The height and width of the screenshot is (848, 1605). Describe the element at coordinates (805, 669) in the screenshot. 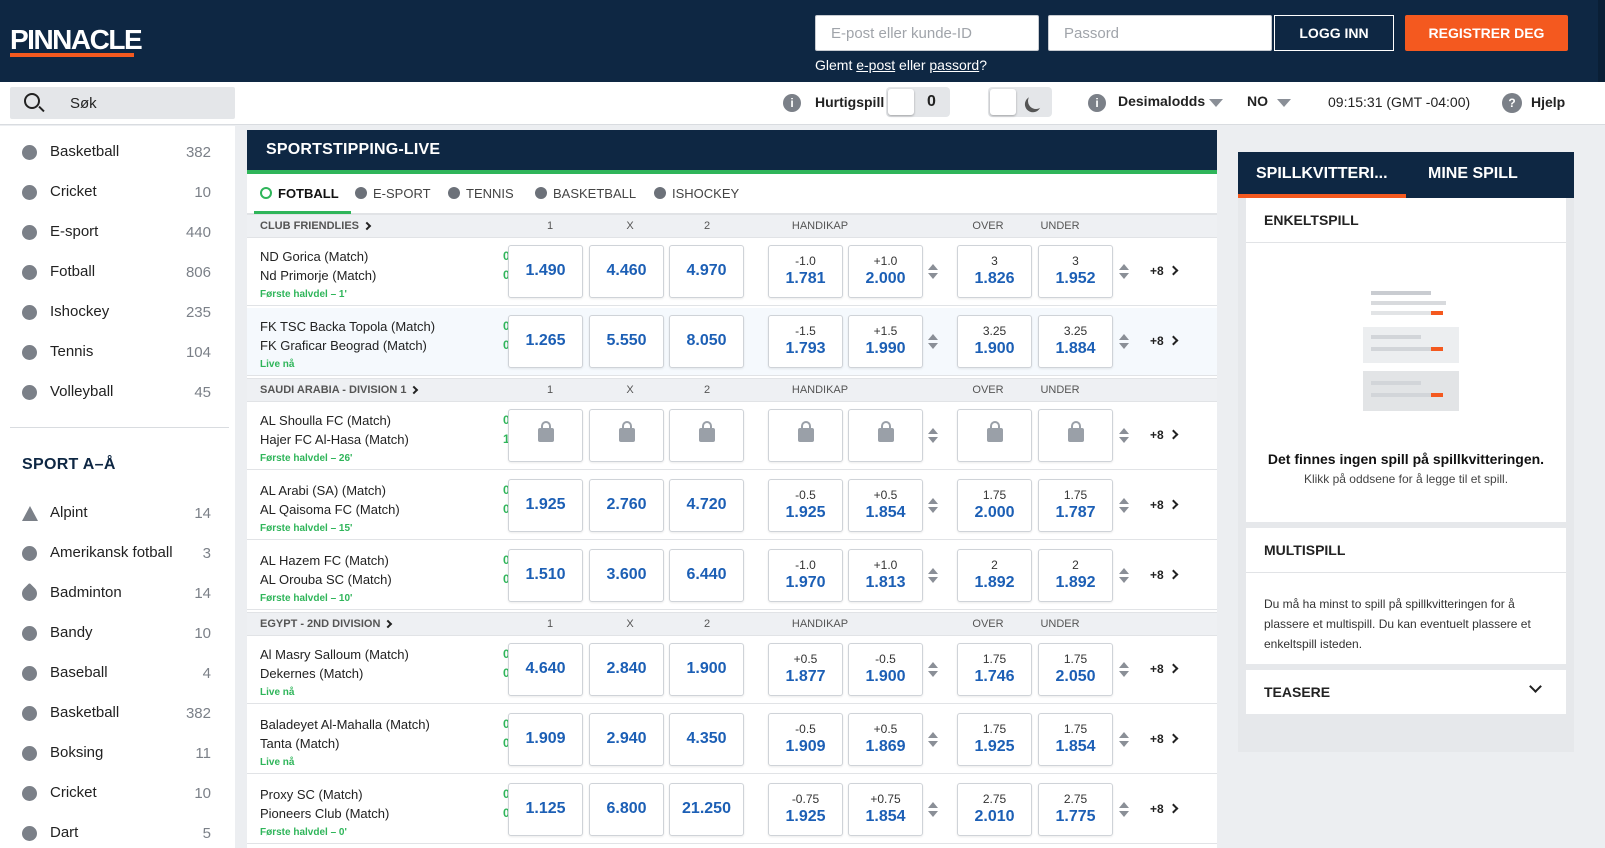

I see `handicap-home-button: +0.5 1.877` at that location.